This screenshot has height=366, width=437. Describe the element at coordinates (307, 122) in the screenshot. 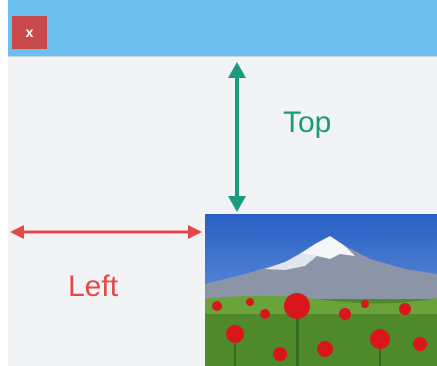

I see `top-label: Top` at that location.